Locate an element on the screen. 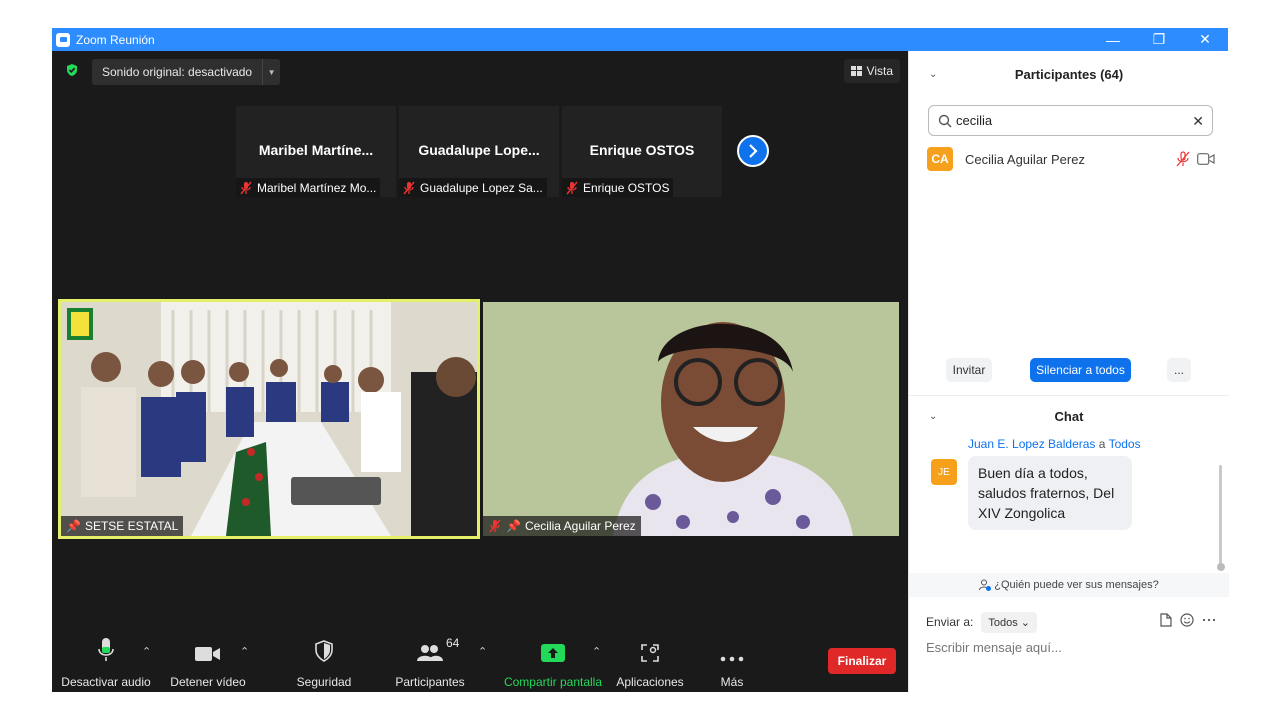  chat-sender-line: Juan E. Lopez Balderas a Todos is located at coordinates (1054, 444).